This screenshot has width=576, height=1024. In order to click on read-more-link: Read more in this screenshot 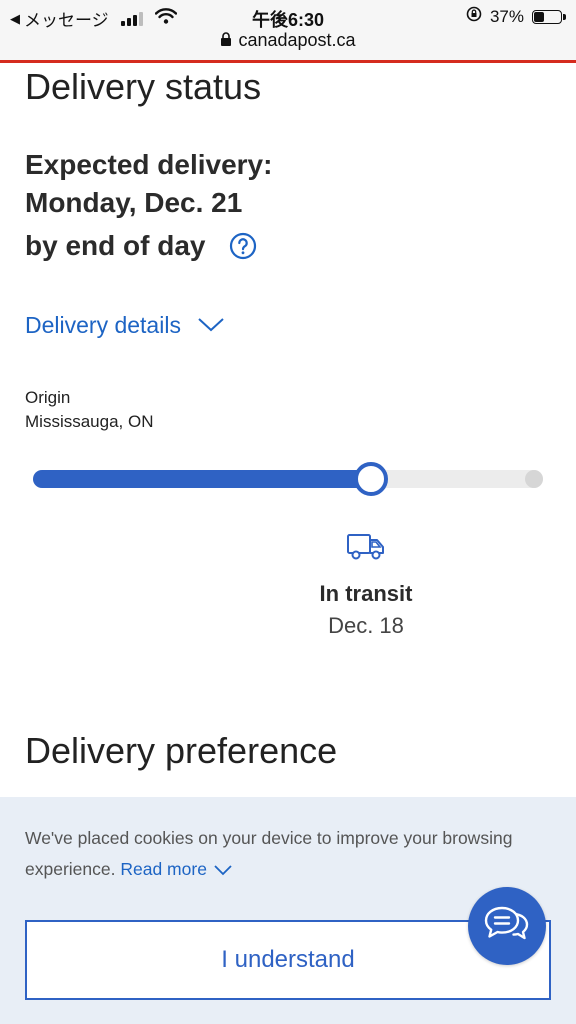, I will do `click(176, 869)`.